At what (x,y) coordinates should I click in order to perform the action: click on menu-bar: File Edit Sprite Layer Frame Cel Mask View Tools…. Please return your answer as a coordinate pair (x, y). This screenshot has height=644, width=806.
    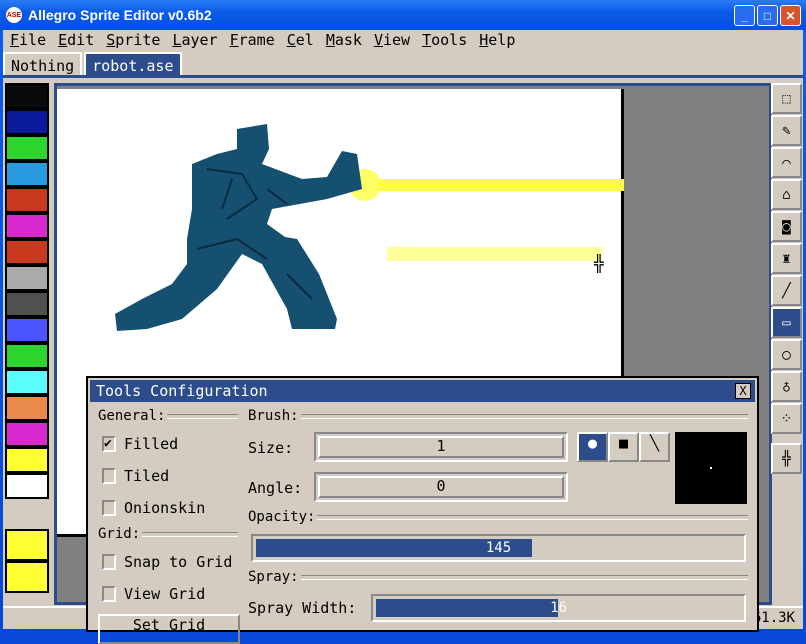
    Looking at the image, I should click on (261, 40).